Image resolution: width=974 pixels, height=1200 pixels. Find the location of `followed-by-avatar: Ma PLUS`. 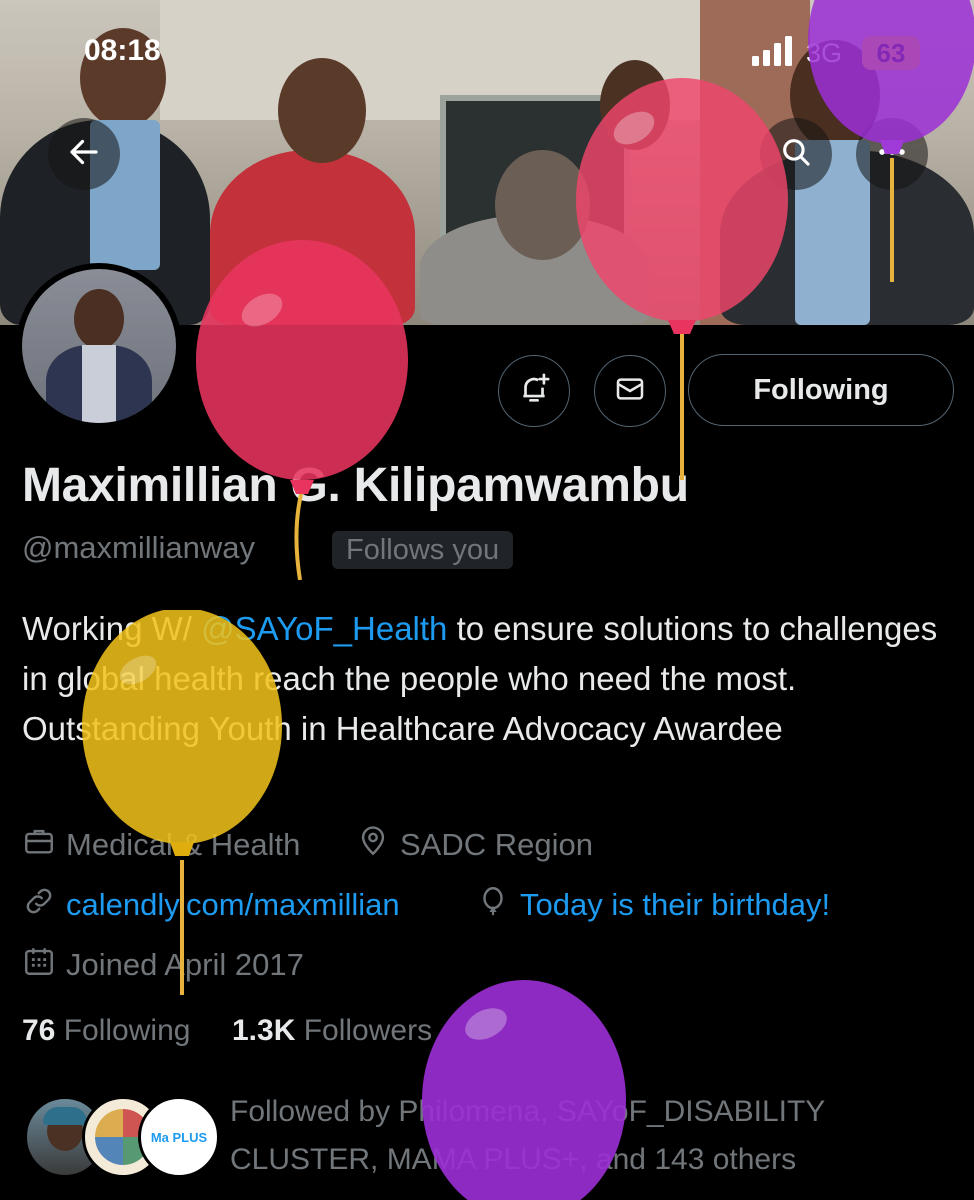

followed-by-avatar: Ma PLUS is located at coordinates (179, 1137).